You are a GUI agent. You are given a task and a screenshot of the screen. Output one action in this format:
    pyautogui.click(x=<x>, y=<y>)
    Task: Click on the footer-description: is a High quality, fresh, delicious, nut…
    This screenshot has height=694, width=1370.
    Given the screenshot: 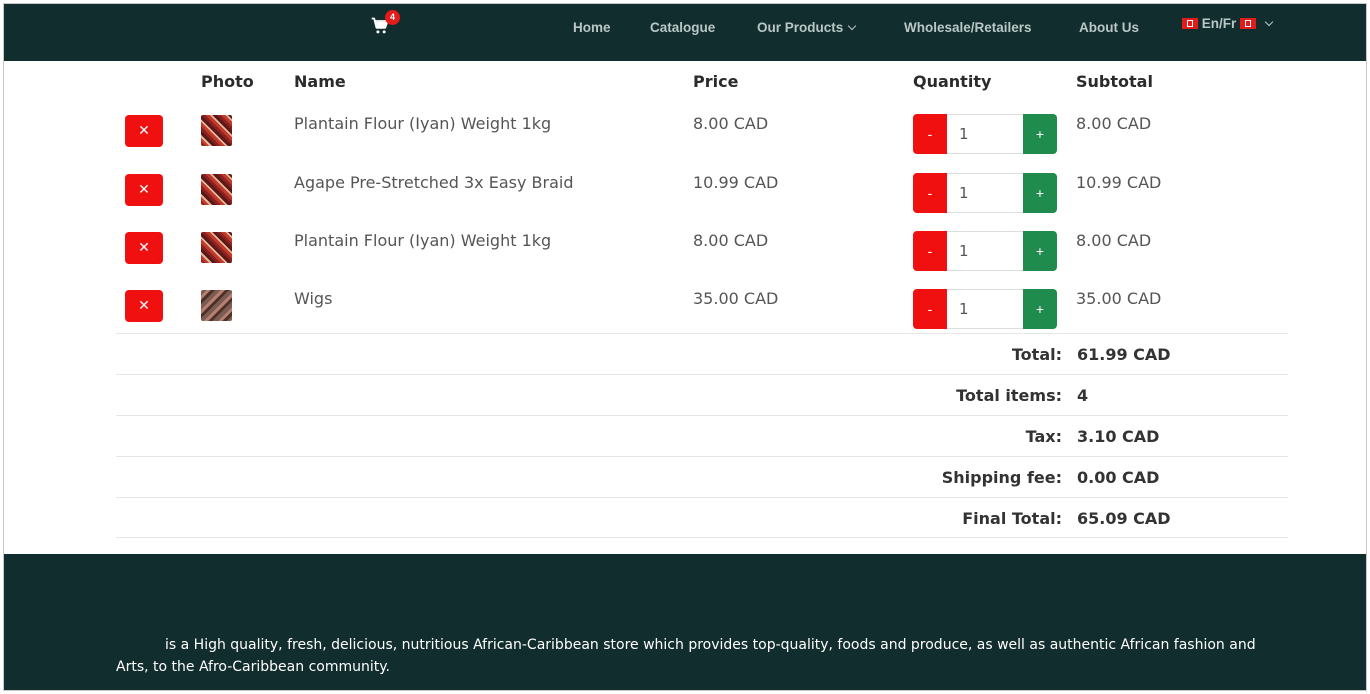 What is the action you would take?
    pyautogui.click(x=686, y=656)
    